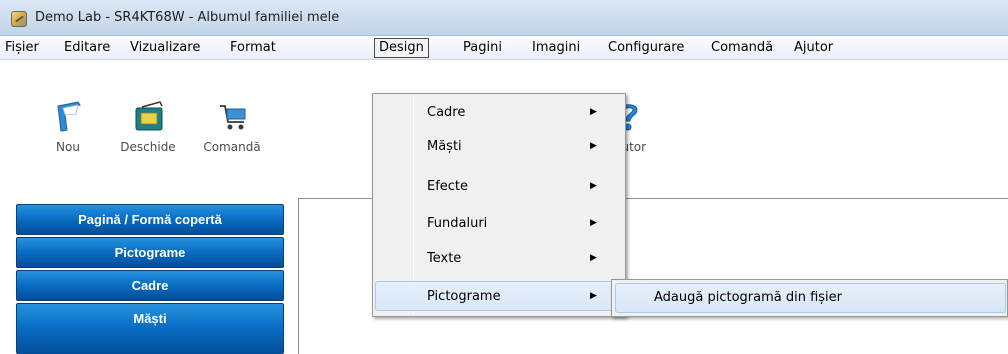 This screenshot has height=354, width=1008. I want to click on toolbar-button-new: Nou, so click(68, 145).